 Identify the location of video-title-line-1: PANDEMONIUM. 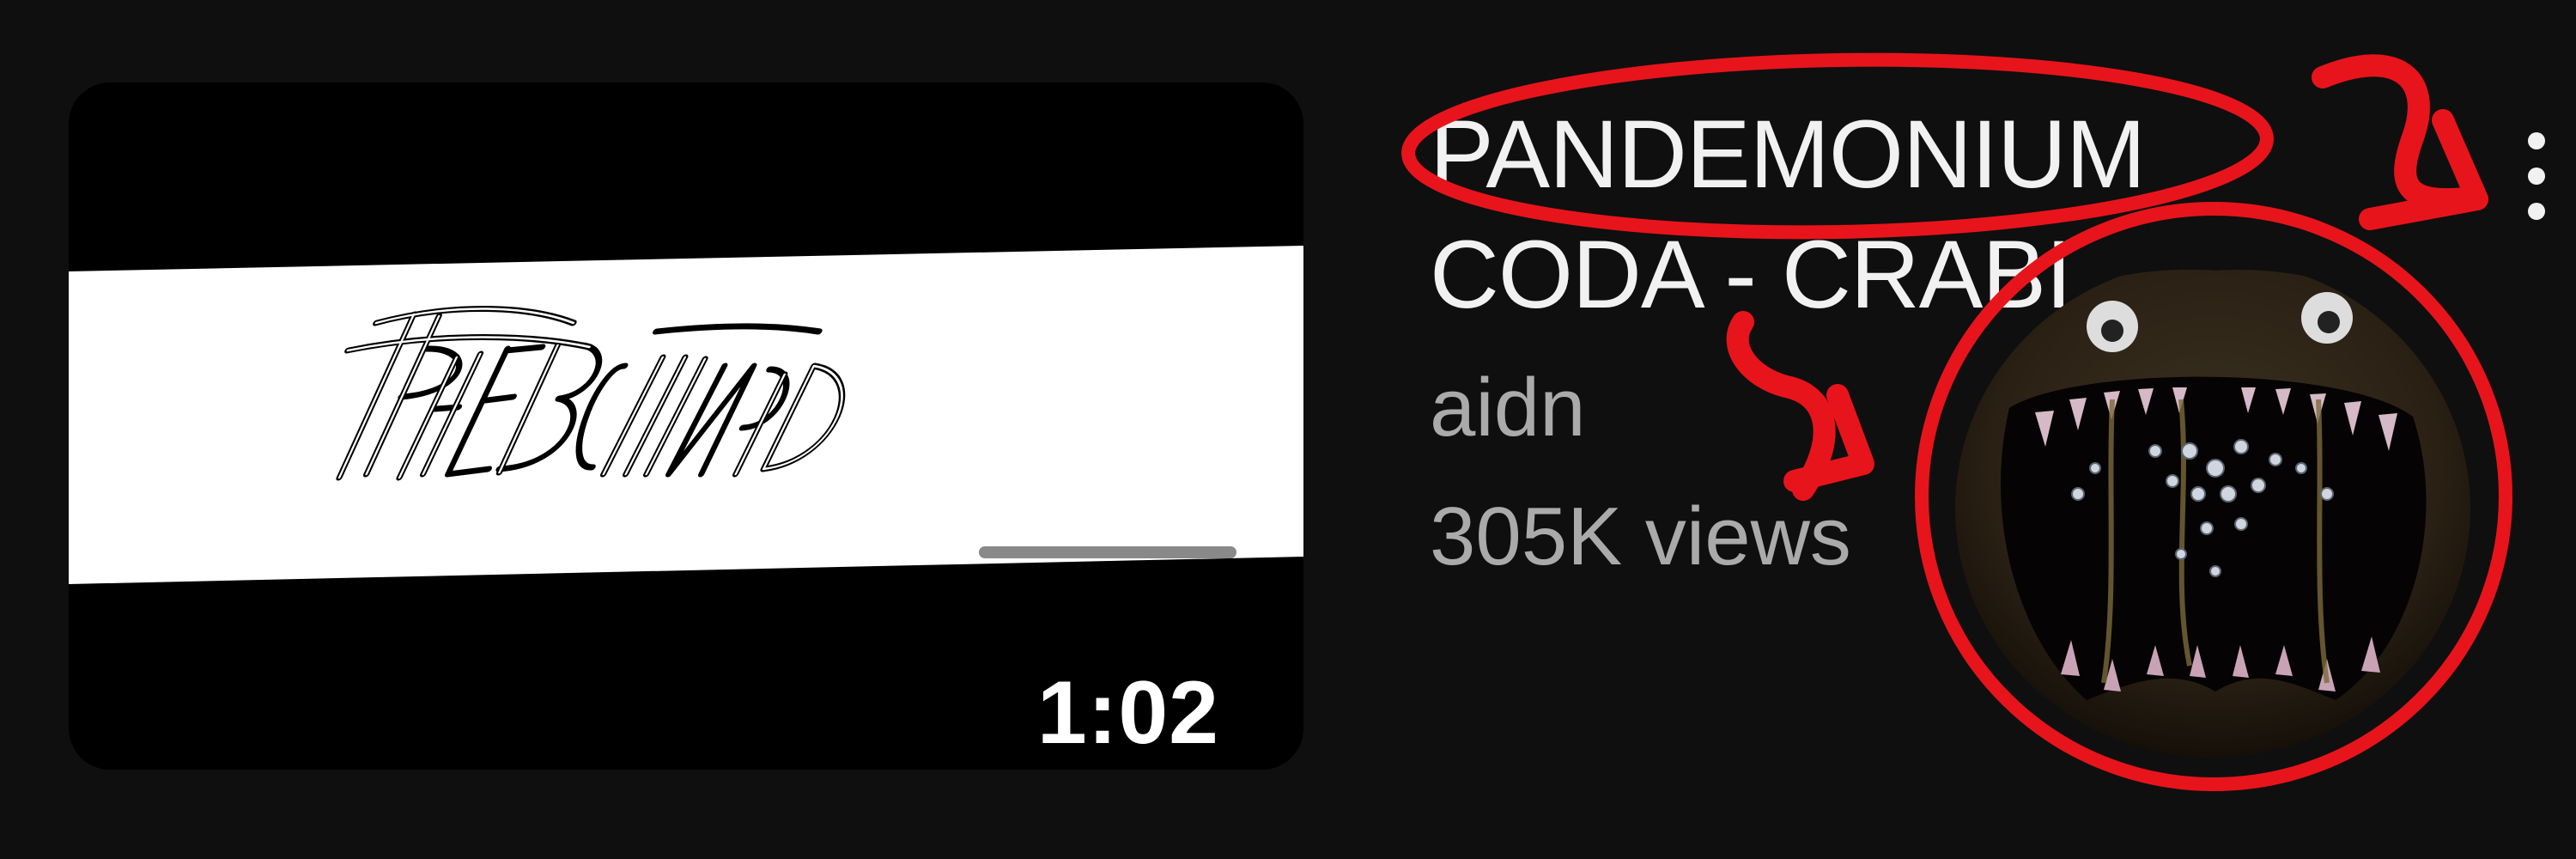
(1945, 154).